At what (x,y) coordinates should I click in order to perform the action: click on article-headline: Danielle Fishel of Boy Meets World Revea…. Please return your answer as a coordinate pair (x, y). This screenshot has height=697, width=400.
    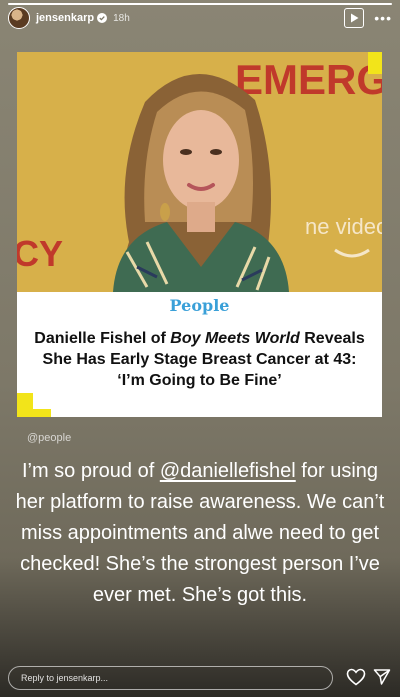
    Looking at the image, I should click on (199, 359).